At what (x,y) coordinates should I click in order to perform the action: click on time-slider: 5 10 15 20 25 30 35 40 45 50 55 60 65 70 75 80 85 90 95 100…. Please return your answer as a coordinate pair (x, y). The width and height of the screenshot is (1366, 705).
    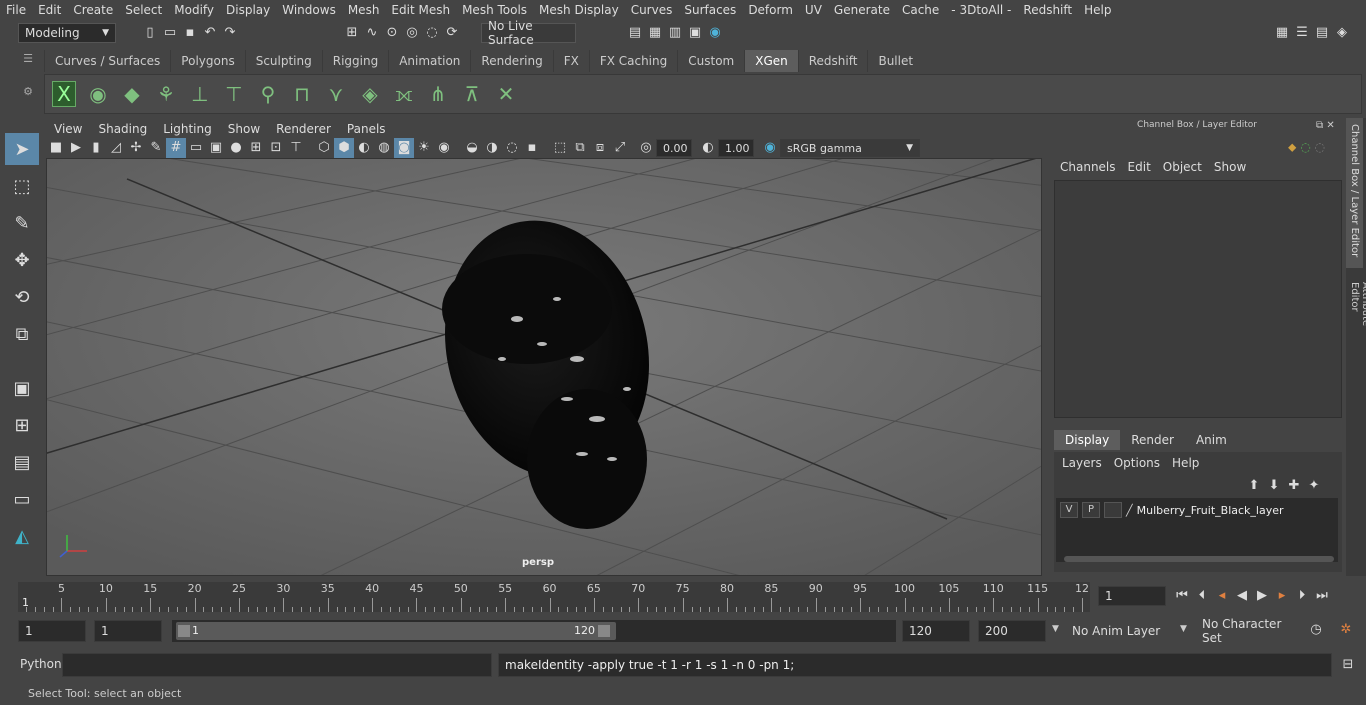
    Looking at the image, I should click on (683, 596).